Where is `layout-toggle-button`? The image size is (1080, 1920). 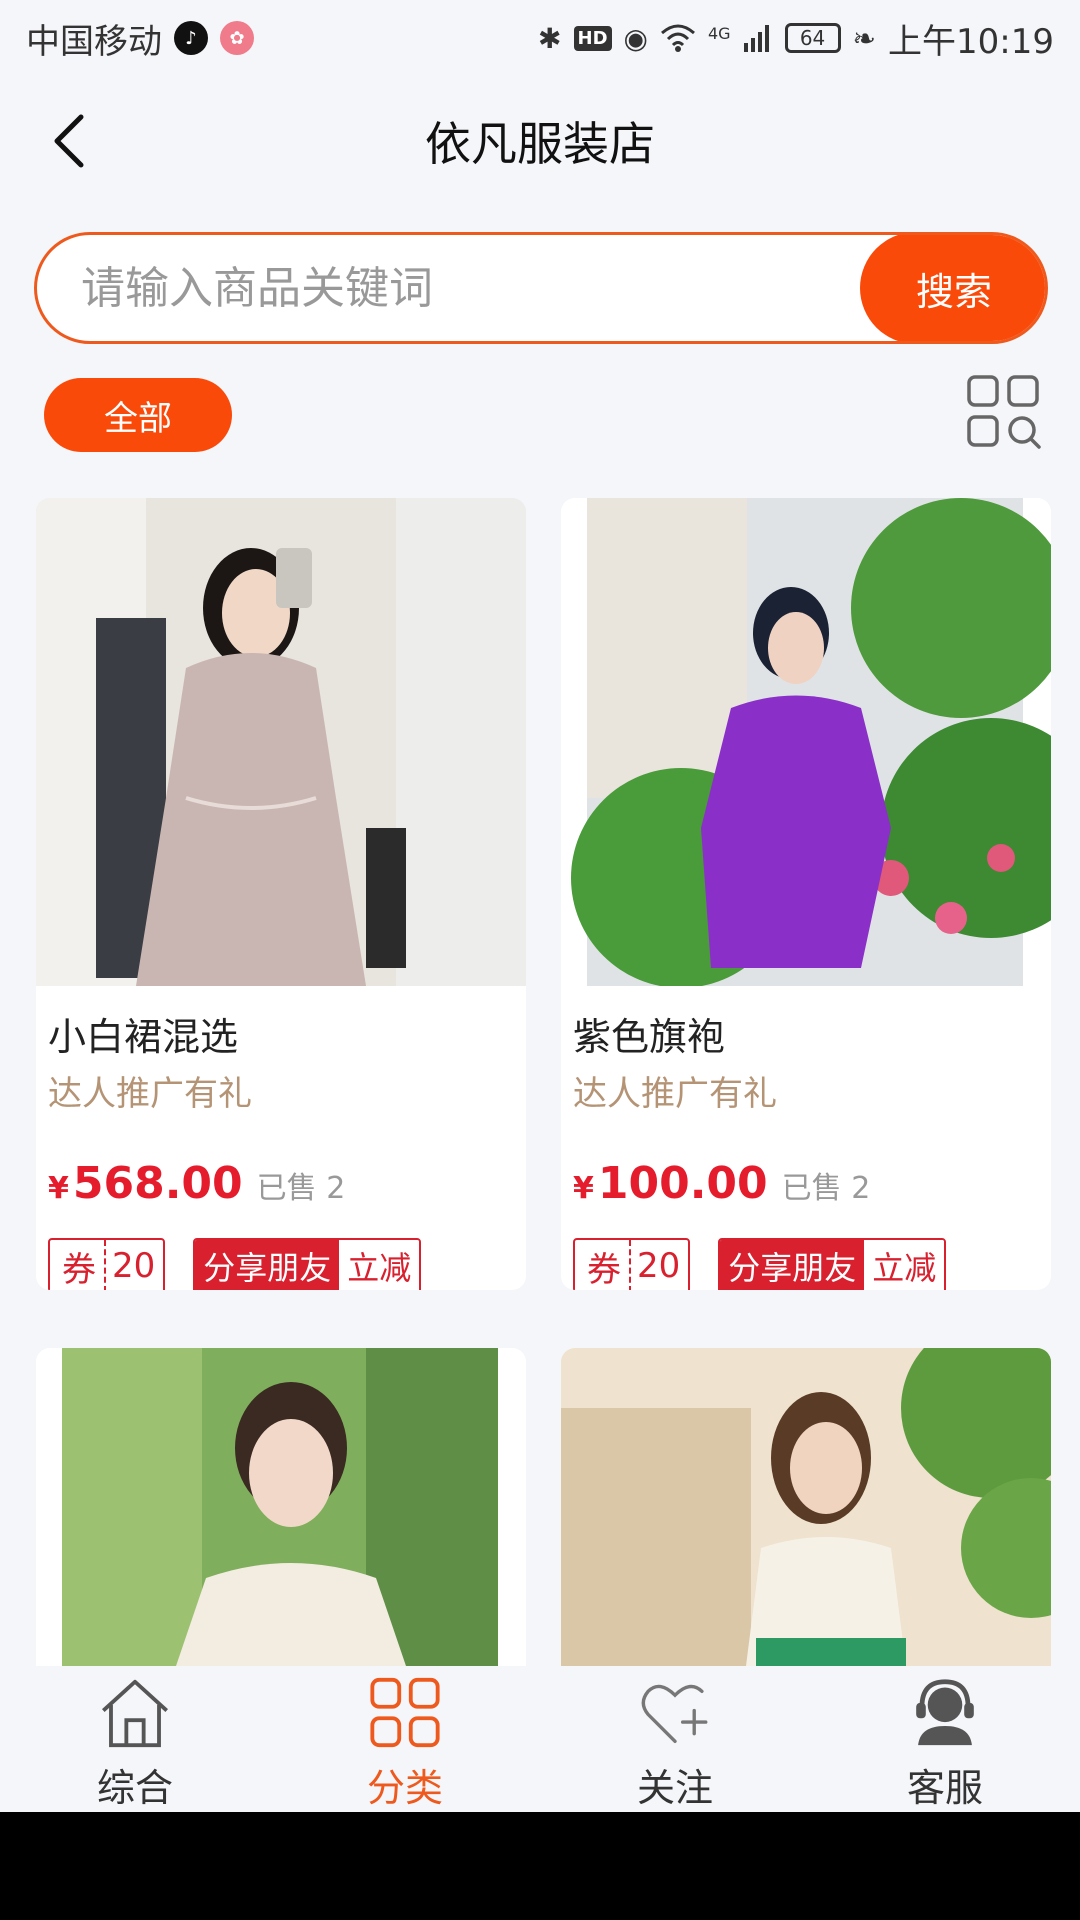
layout-toggle-button is located at coordinates (1004, 412).